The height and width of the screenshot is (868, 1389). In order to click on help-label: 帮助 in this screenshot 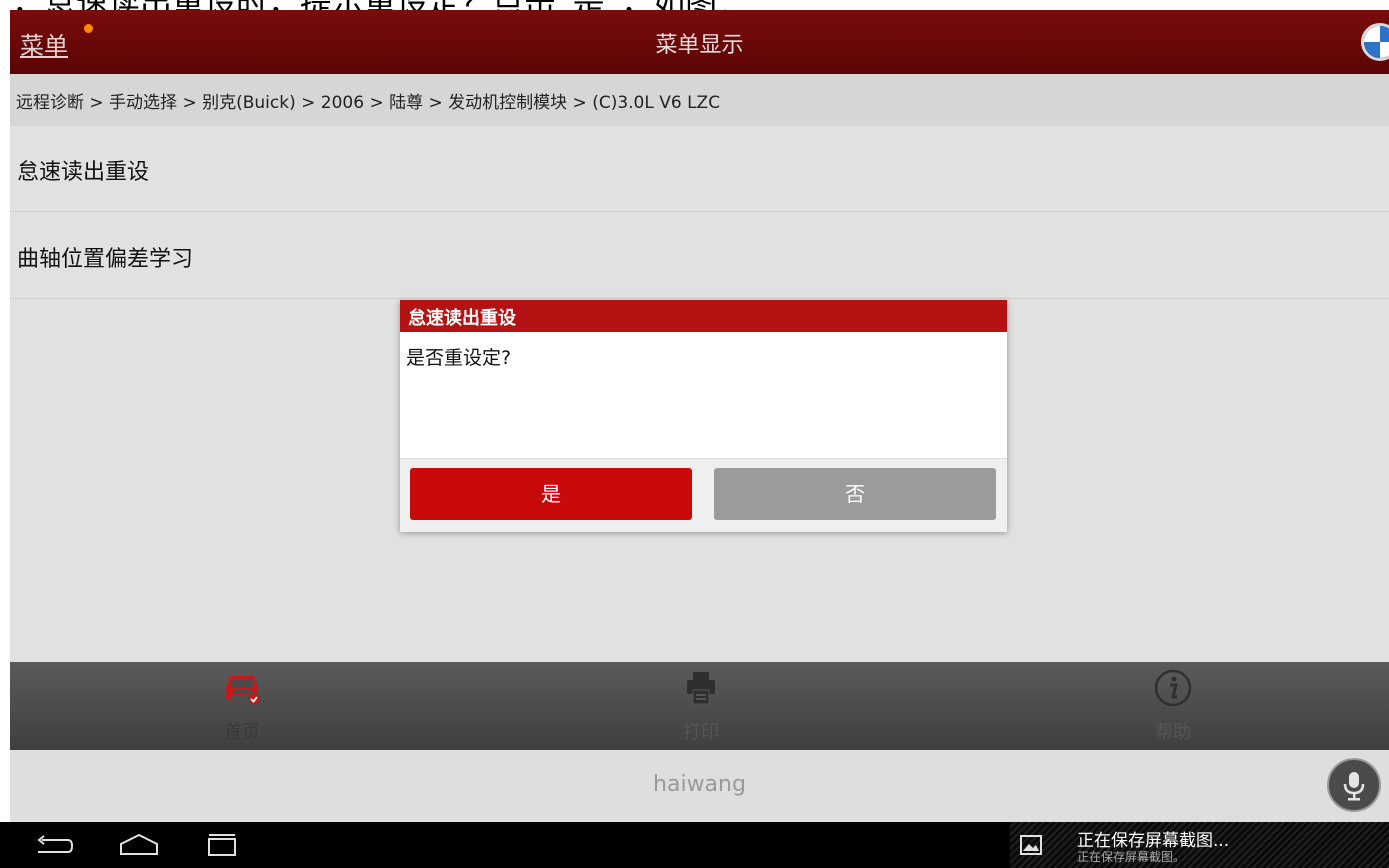, I will do `click(1173, 732)`.